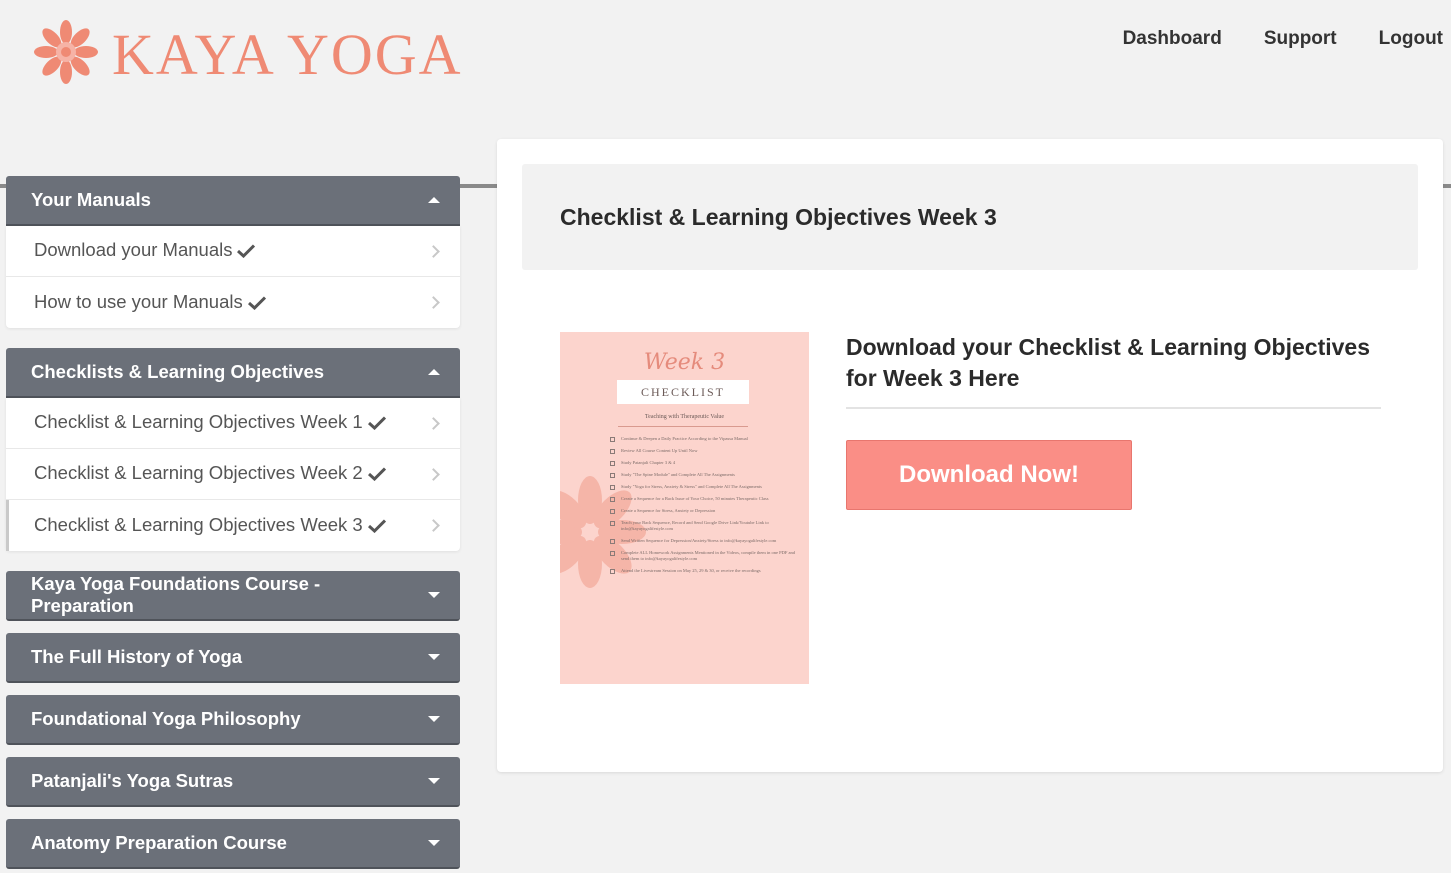 The image size is (1451, 873). I want to click on sidebar-item-checklist-week-1: Checklist & Learning Objectives Week 1, so click(233, 423).